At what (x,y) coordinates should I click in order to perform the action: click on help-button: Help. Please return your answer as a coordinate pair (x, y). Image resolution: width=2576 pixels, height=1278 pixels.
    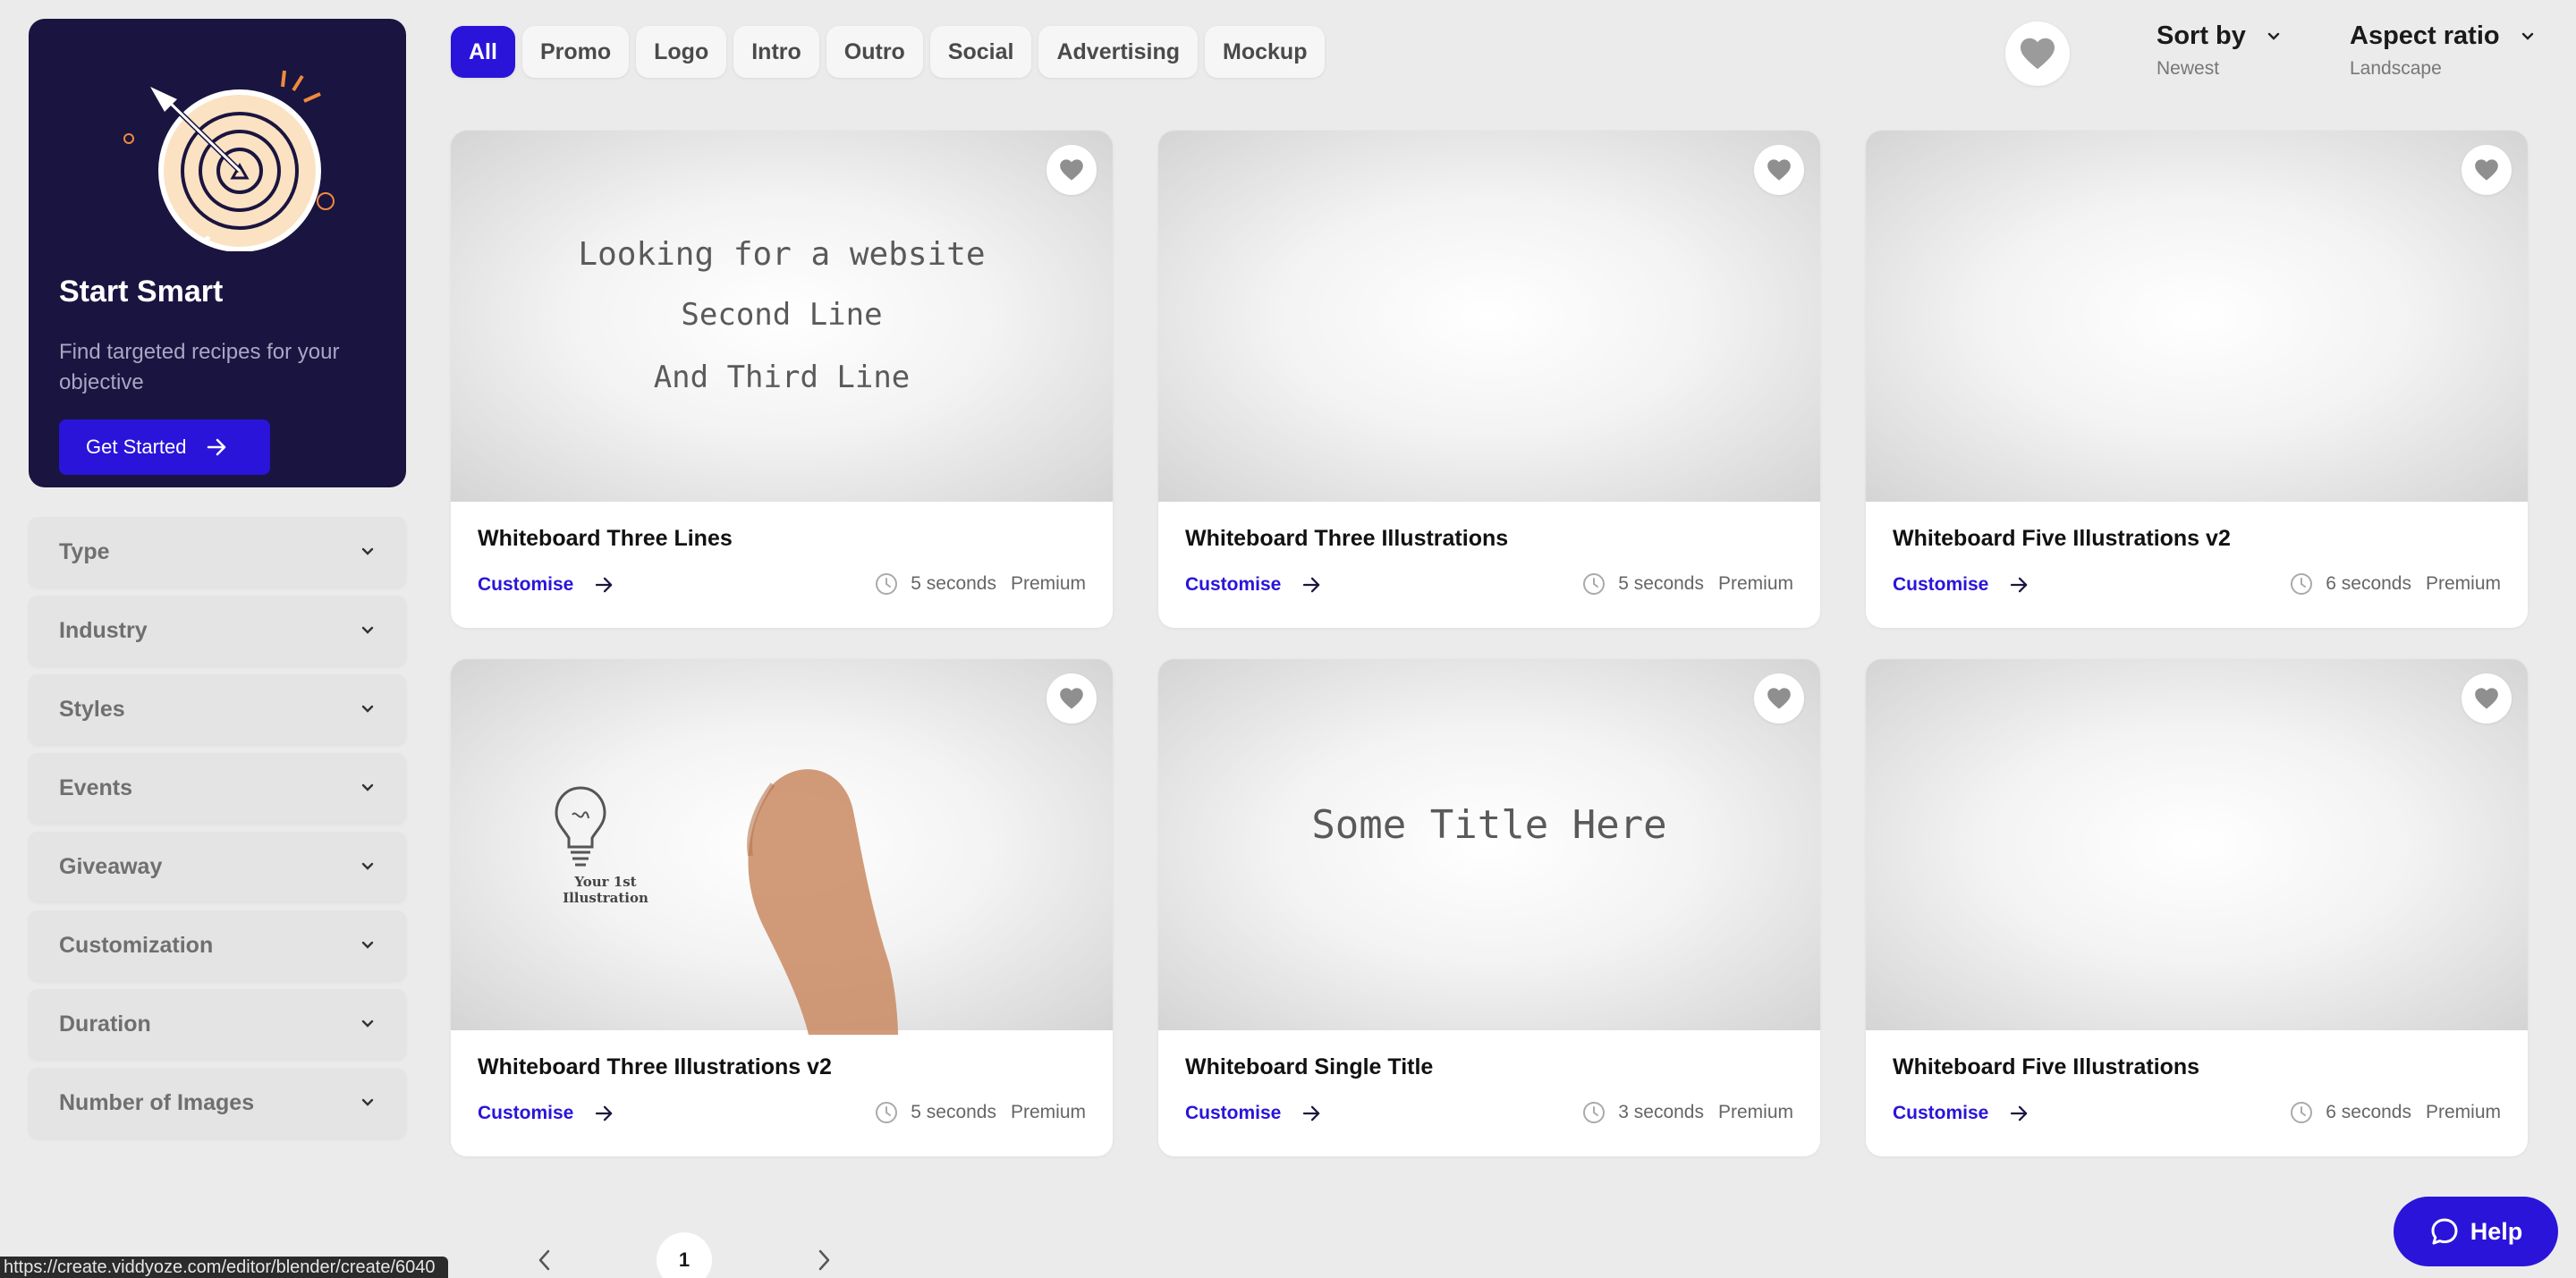
    Looking at the image, I should click on (2476, 1231).